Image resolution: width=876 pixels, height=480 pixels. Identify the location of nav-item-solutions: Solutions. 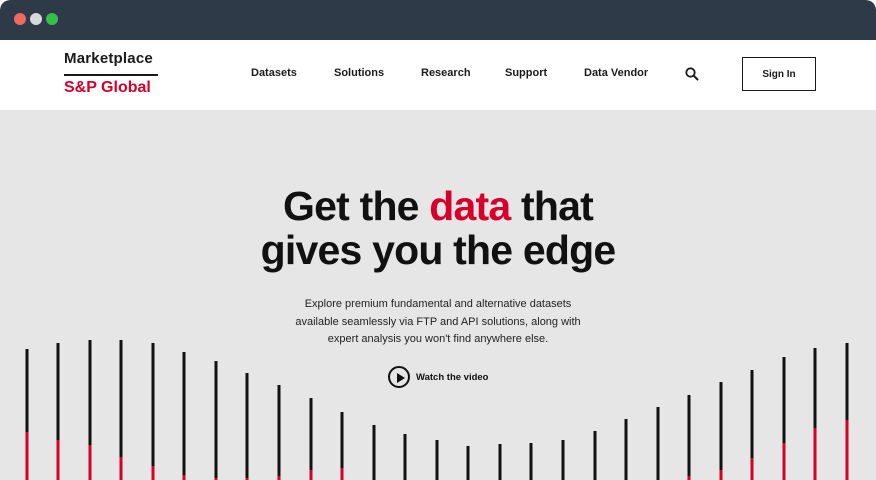
(359, 73).